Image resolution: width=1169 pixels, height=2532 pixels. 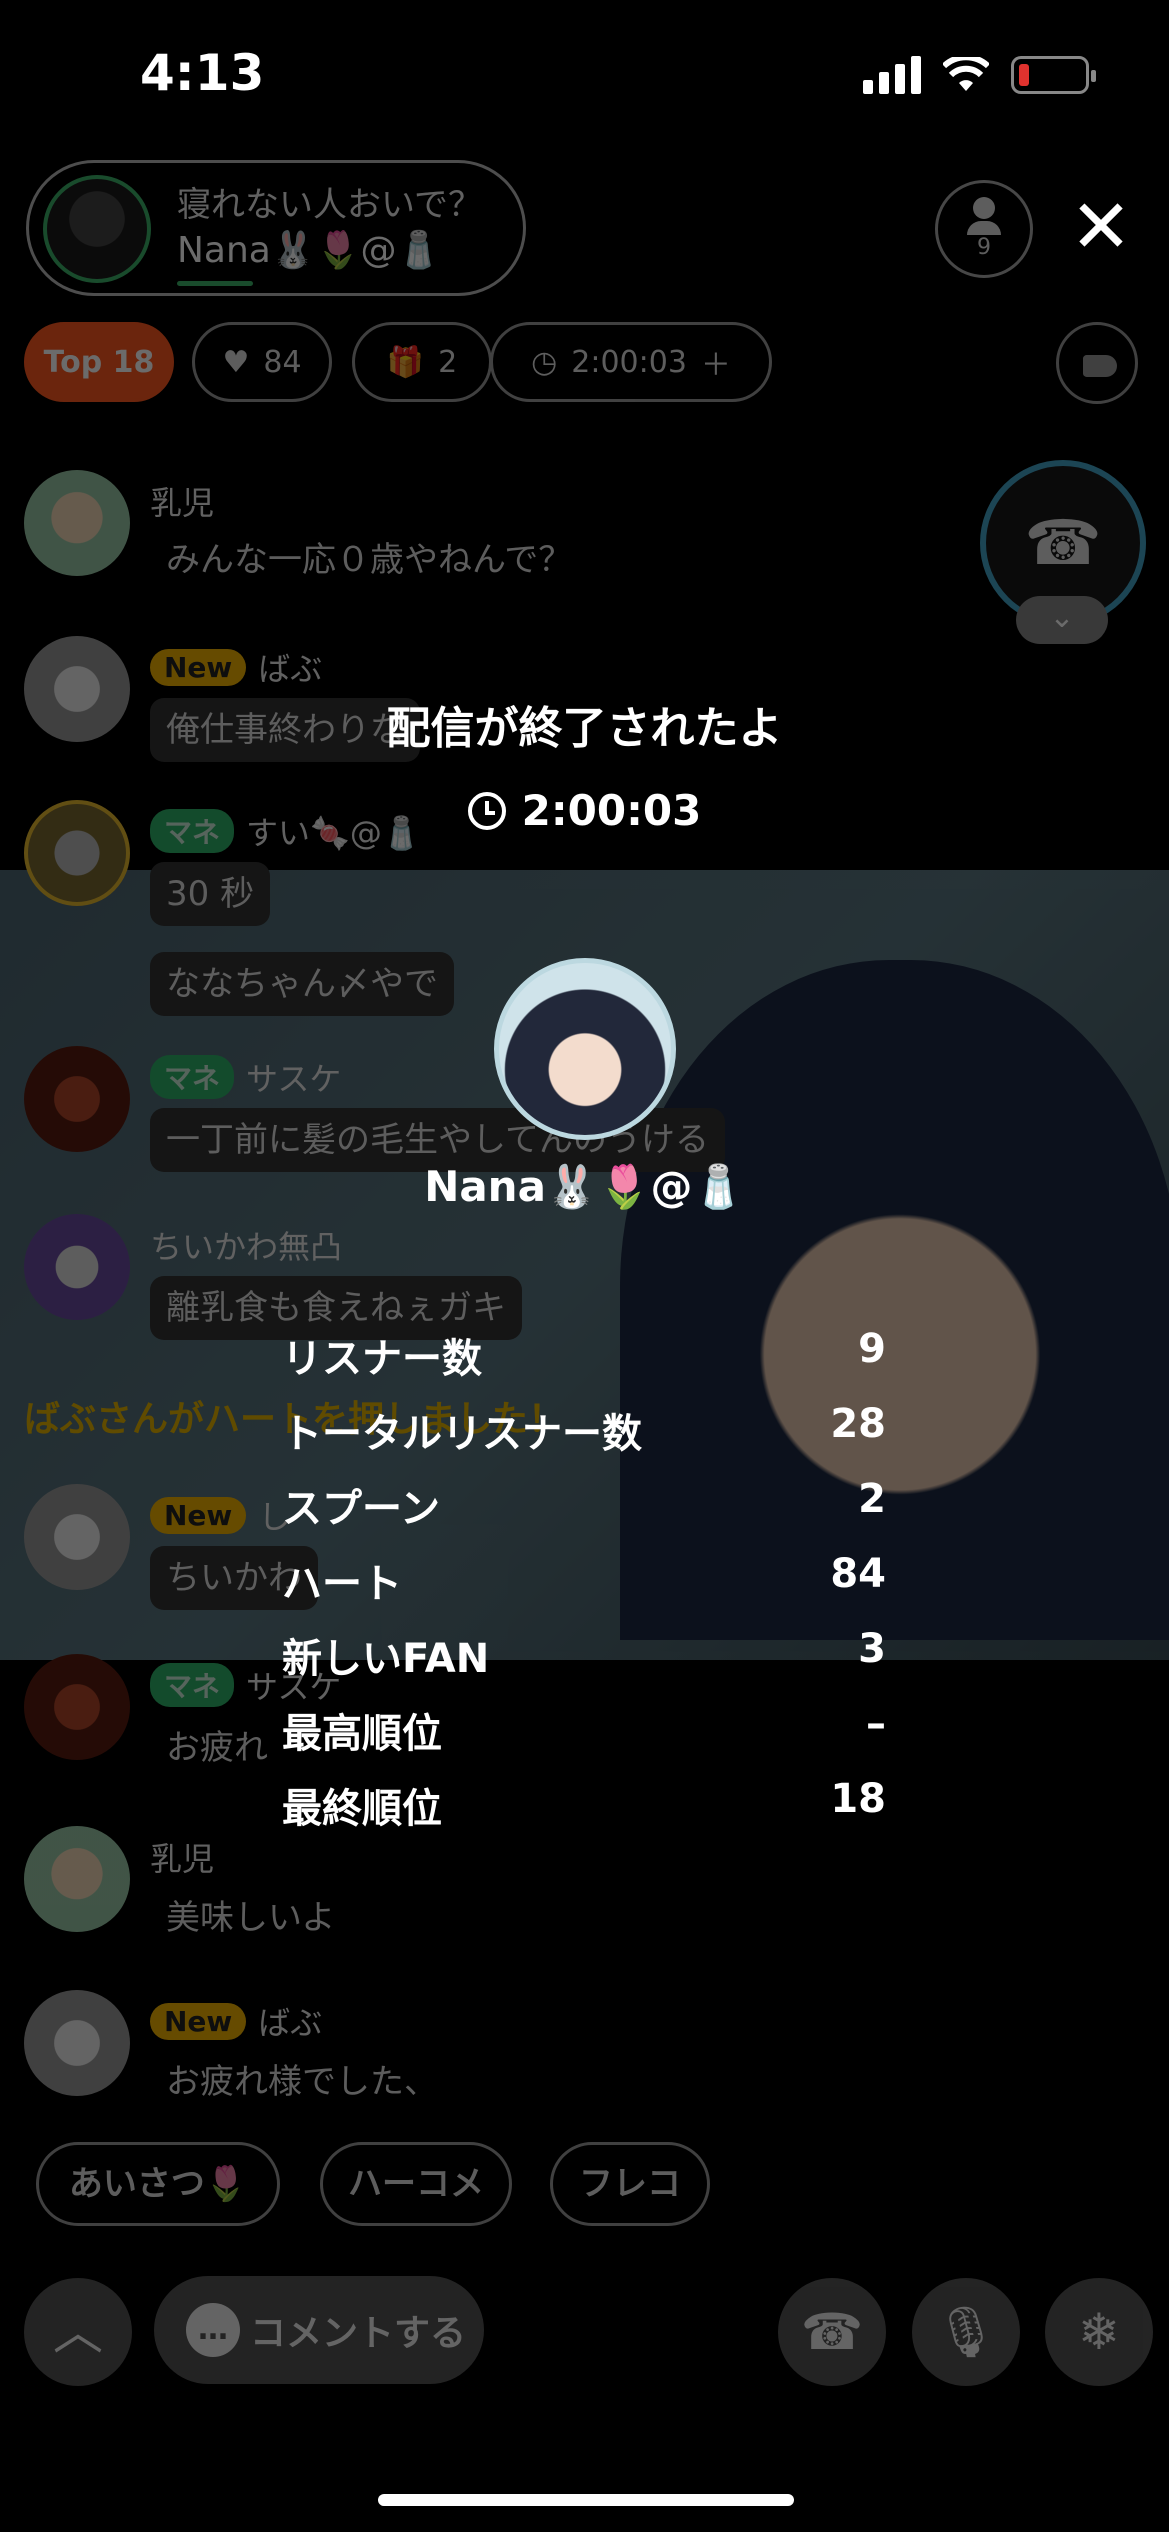 I want to click on phone-icon: ☎, so click(x=832, y=2332).